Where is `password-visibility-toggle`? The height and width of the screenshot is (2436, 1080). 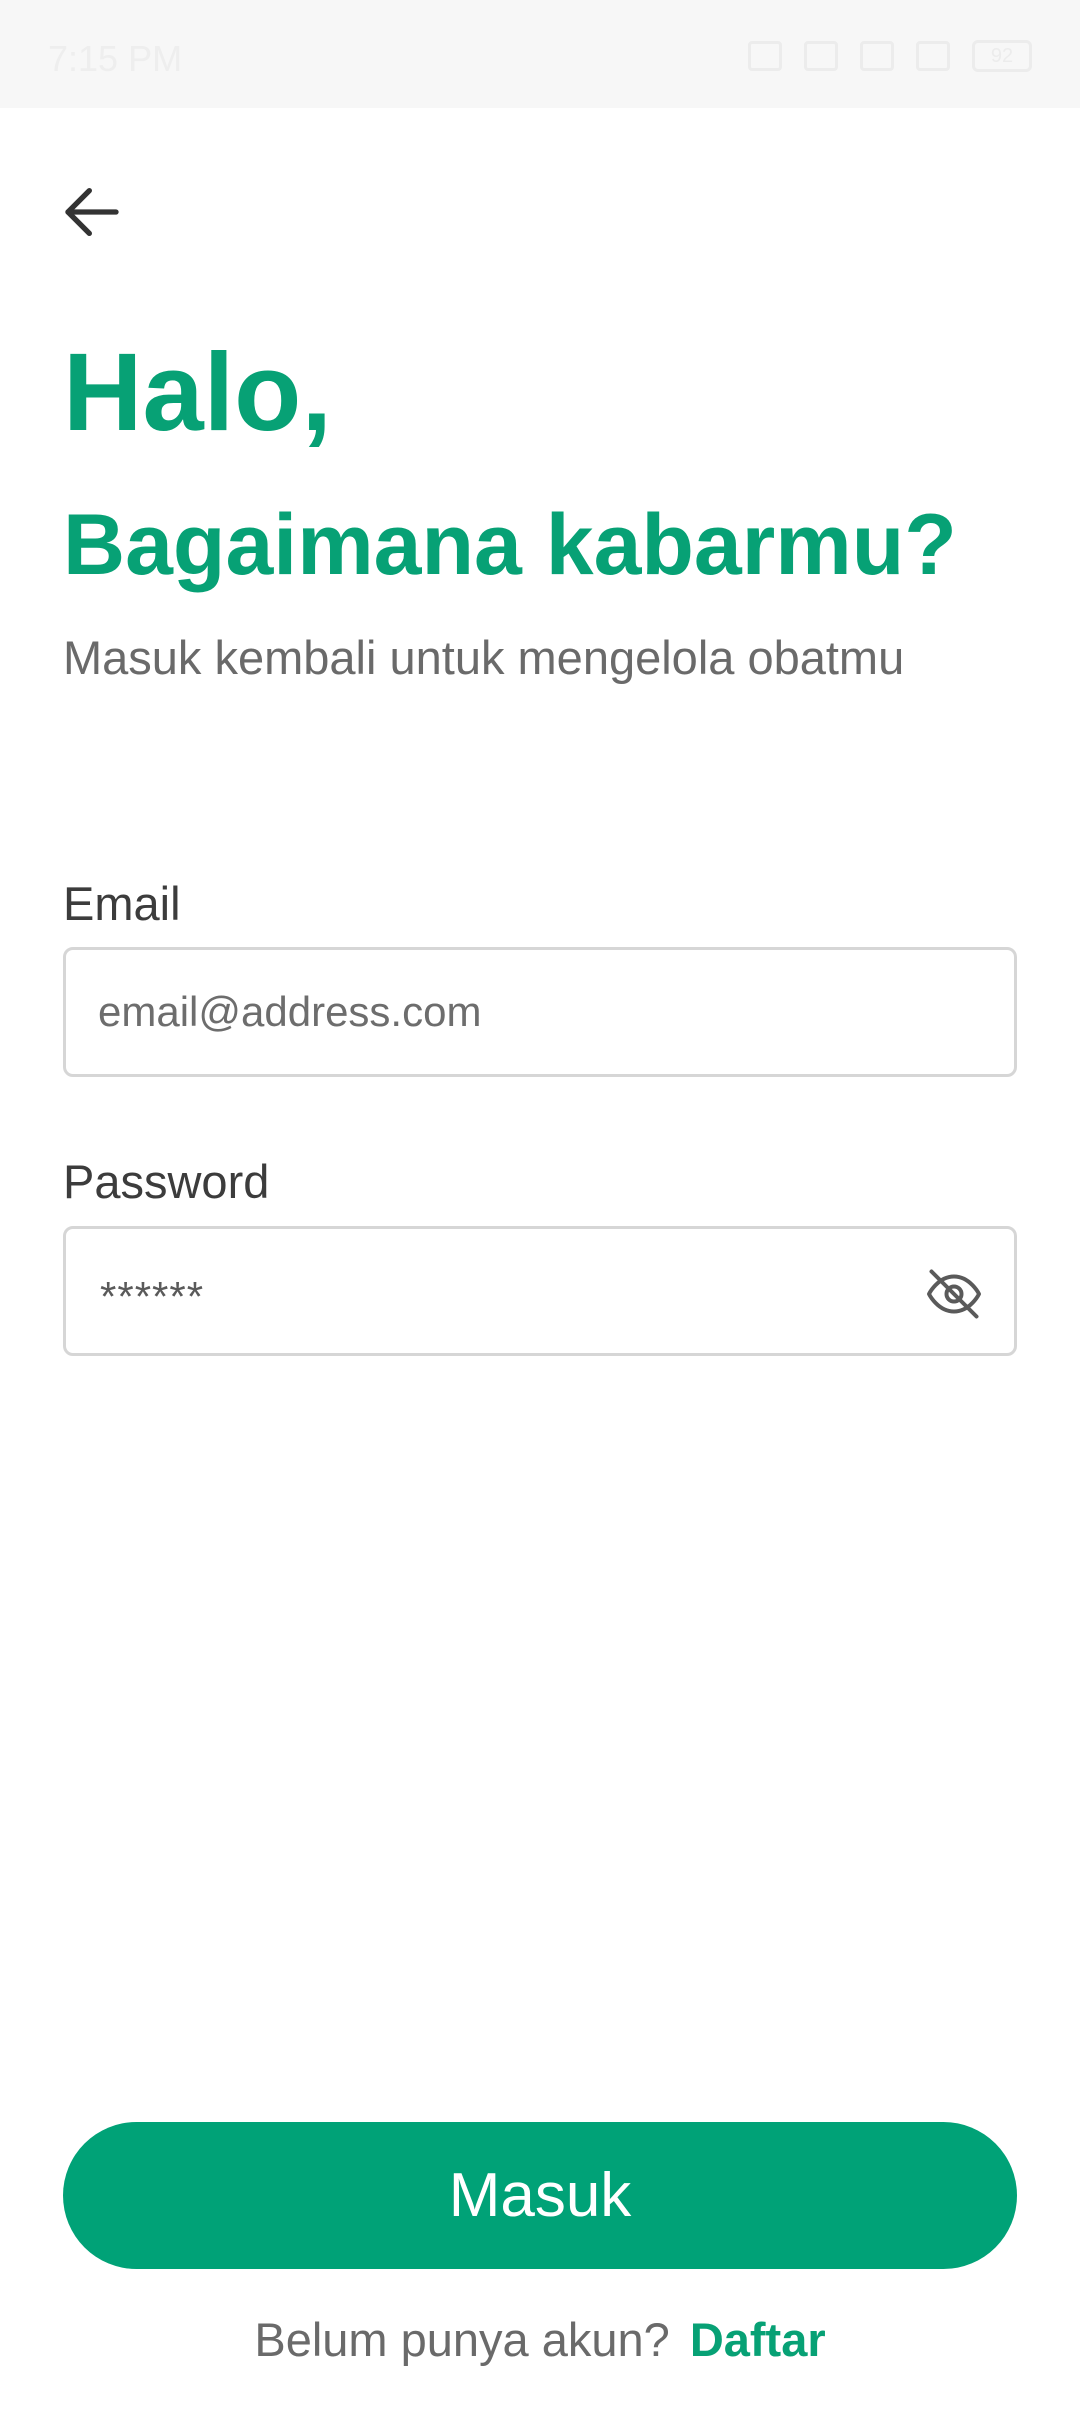
password-visibility-toggle is located at coordinates (954, 1294).